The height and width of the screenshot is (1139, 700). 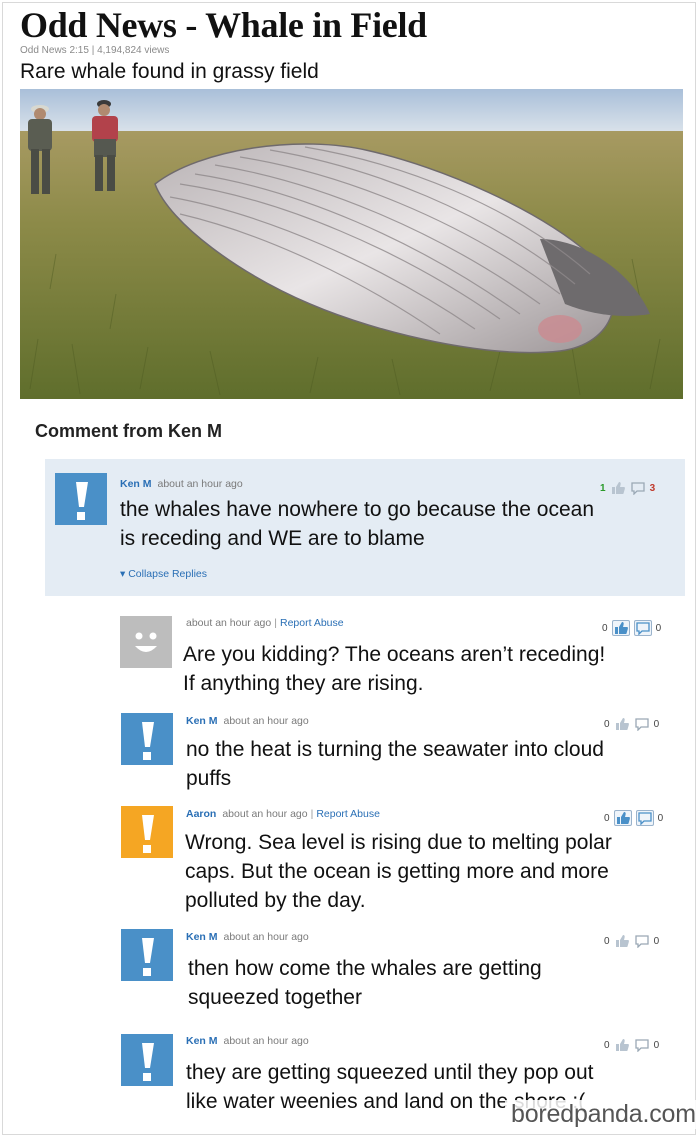 I want to click on reply-text-line: then how come the whales are getting, so click(x=365, y=968).